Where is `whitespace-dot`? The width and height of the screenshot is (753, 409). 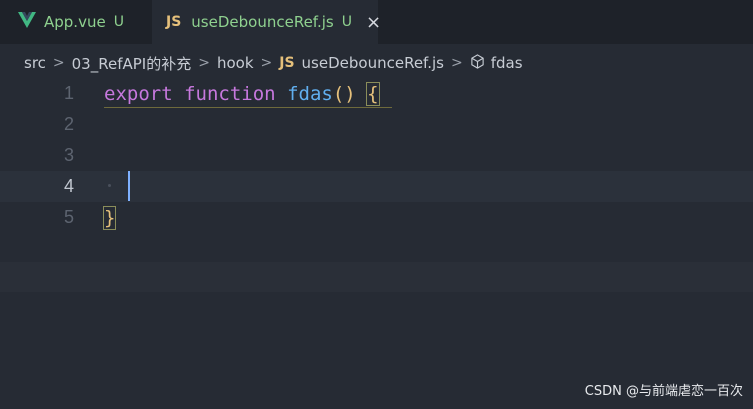 whitespace-dot is located at coordinates (109, 185).